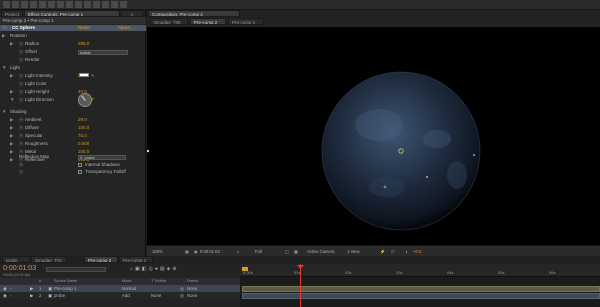 The image size is (600, 307). I want to click on pan-behind-tool-icon, so click(51, 4).